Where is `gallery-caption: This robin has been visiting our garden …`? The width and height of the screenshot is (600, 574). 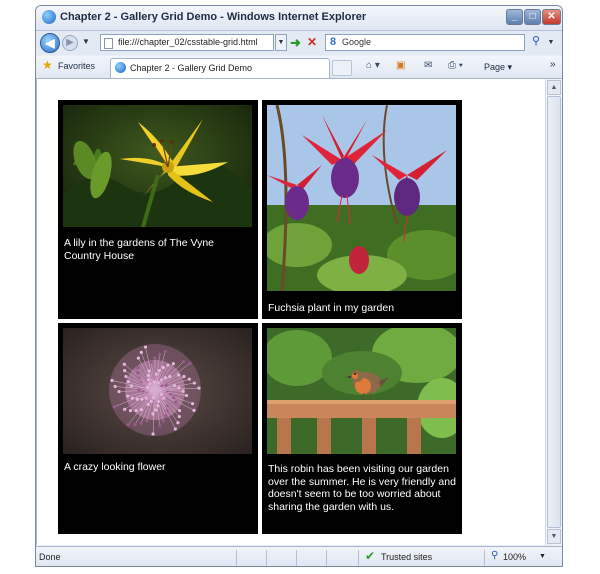
gallery-caption: This robin has been visiting our garden … is located at coordinates (362, 488).